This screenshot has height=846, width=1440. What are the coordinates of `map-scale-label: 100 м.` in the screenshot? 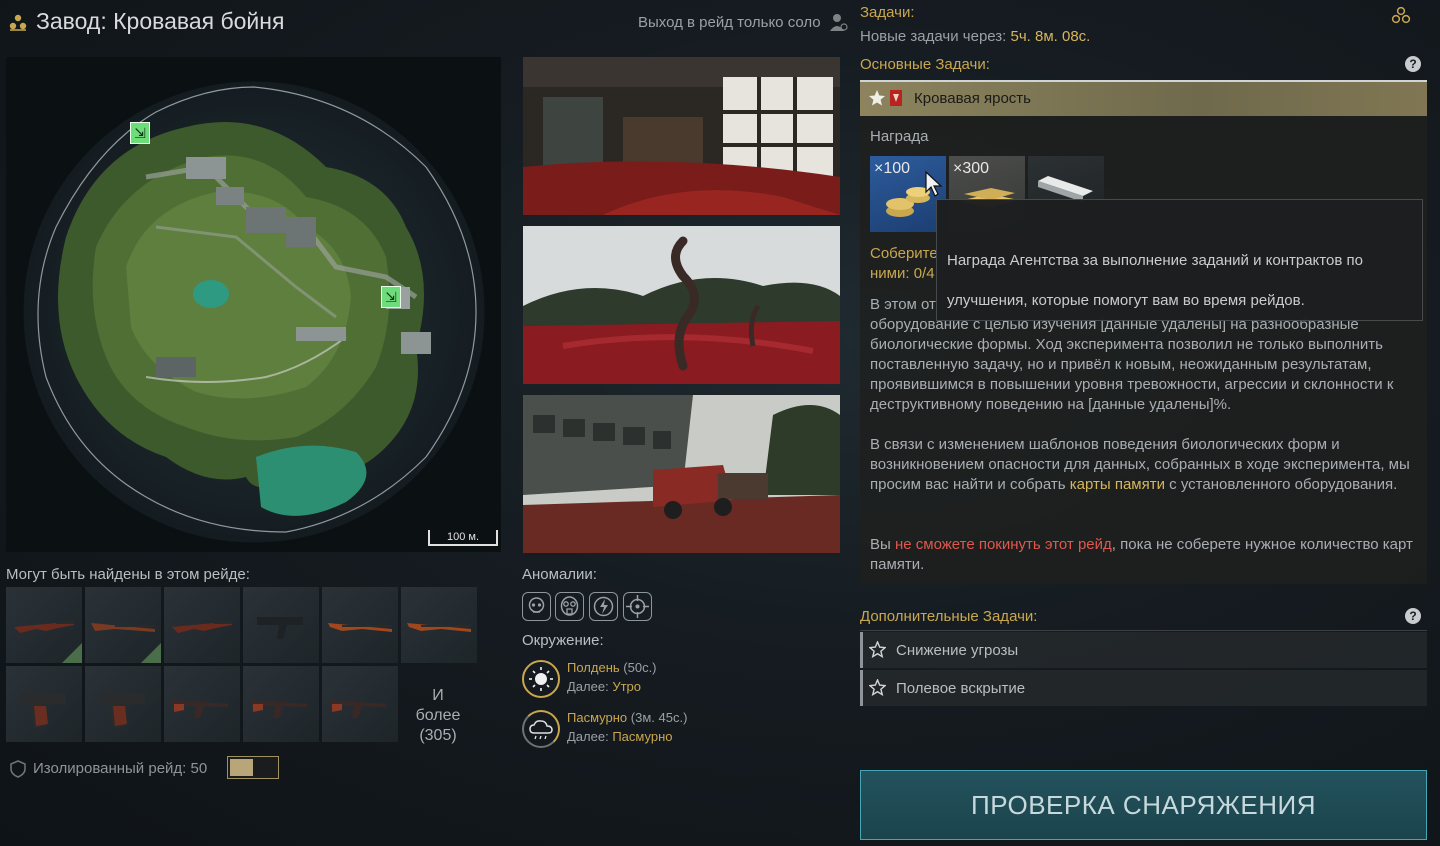 It's located at (463, 538).